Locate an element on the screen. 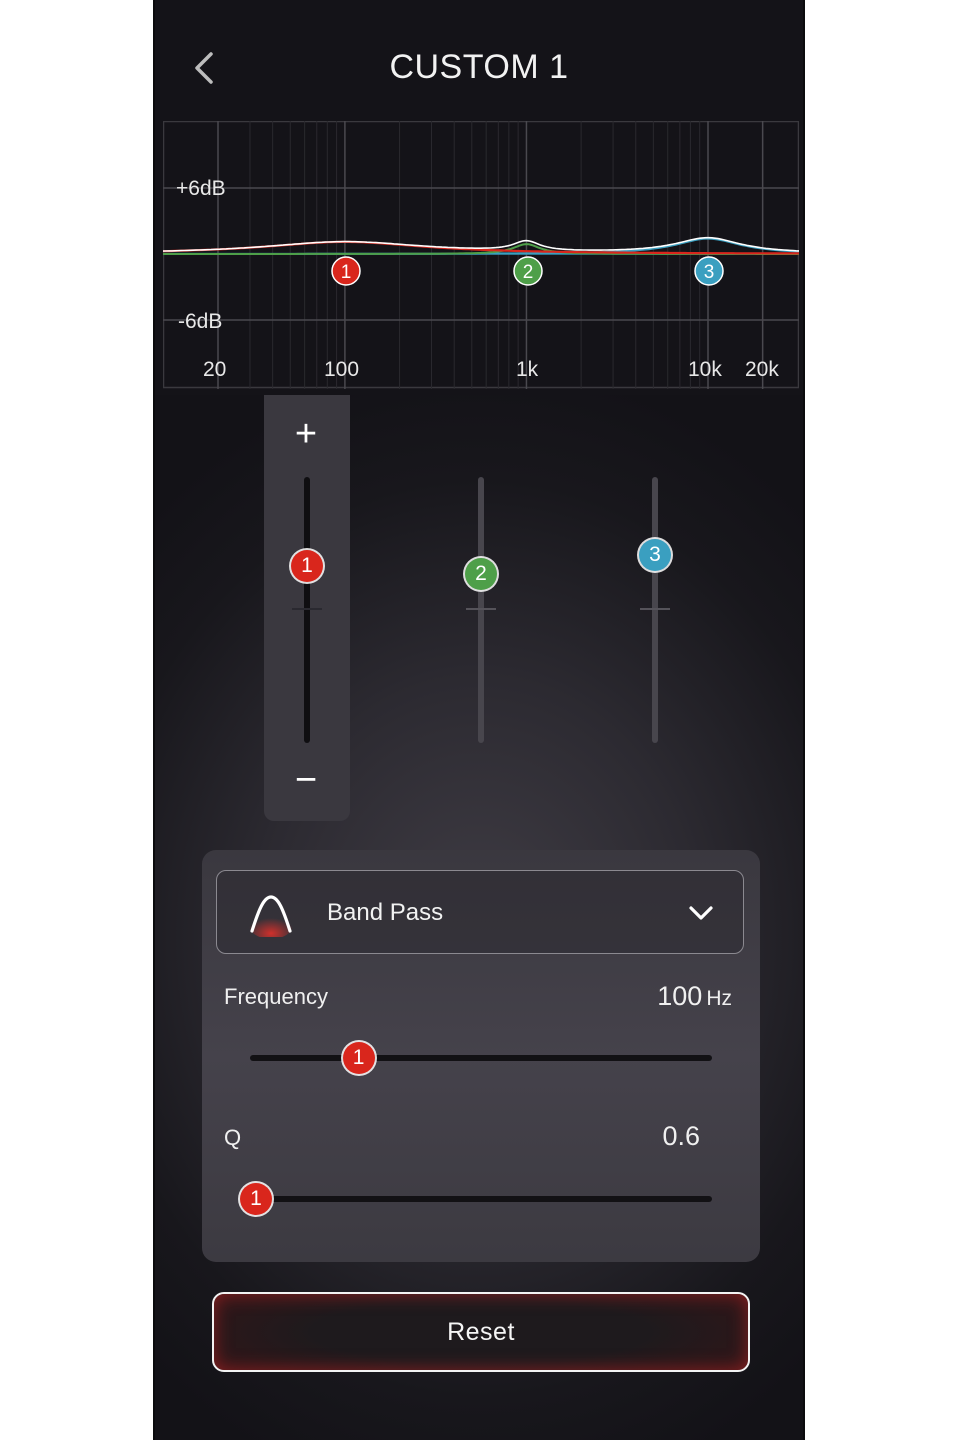 The image size is (958, 1440). node-3-label: 3 is located at coordinates (709, 272).